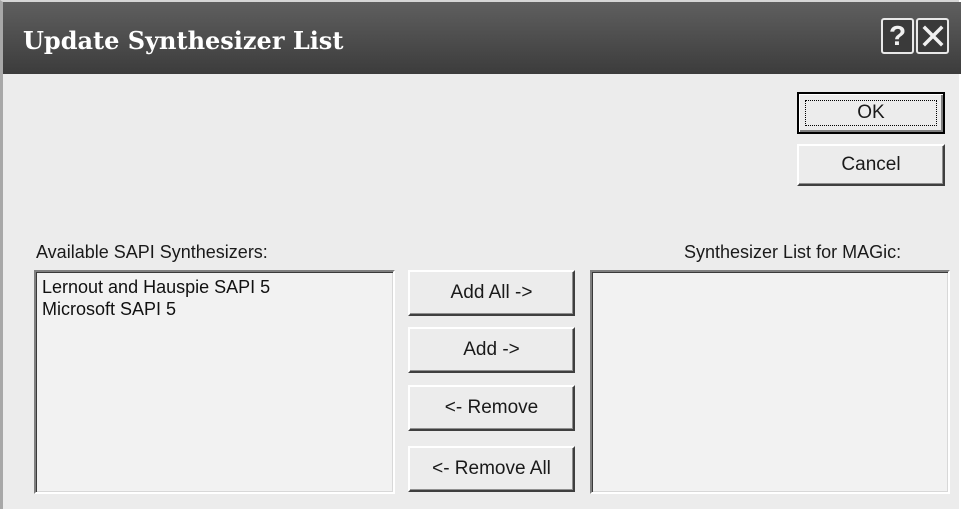 This screenshot has height=511, width=961. I want to click on remove-button: <- Remove, so click(491, 408).